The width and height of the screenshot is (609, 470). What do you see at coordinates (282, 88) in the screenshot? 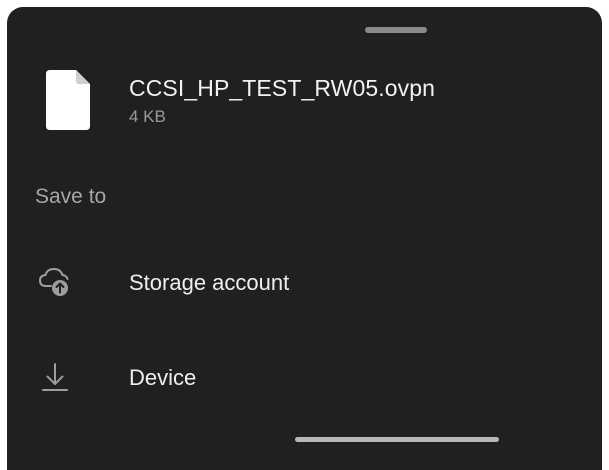
I see `file-name: CCSI_HP_TEST_RW05.ovpn` at bounding box center [282, 88].